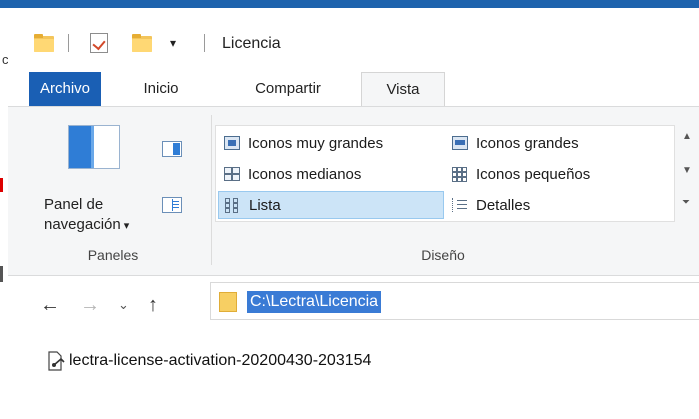 The height and width of the screenshot is (419, 699). I want to click on layout-item-label: Iconos pequeños, so click(533, 174).